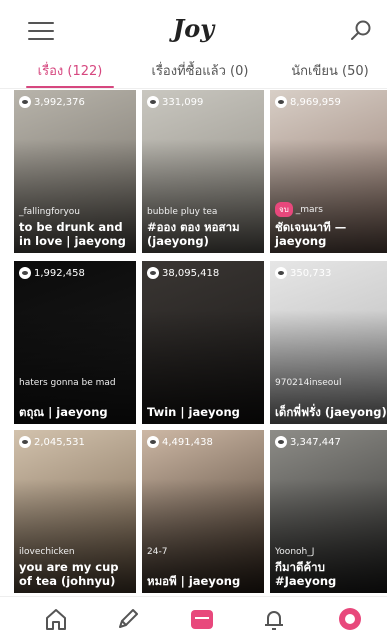  What do you see at coordinates (306, 574) in the screenshot?
I see `story-title: กีมาดีค้าบ #Jaeyong` at bounding box center [306, 574].